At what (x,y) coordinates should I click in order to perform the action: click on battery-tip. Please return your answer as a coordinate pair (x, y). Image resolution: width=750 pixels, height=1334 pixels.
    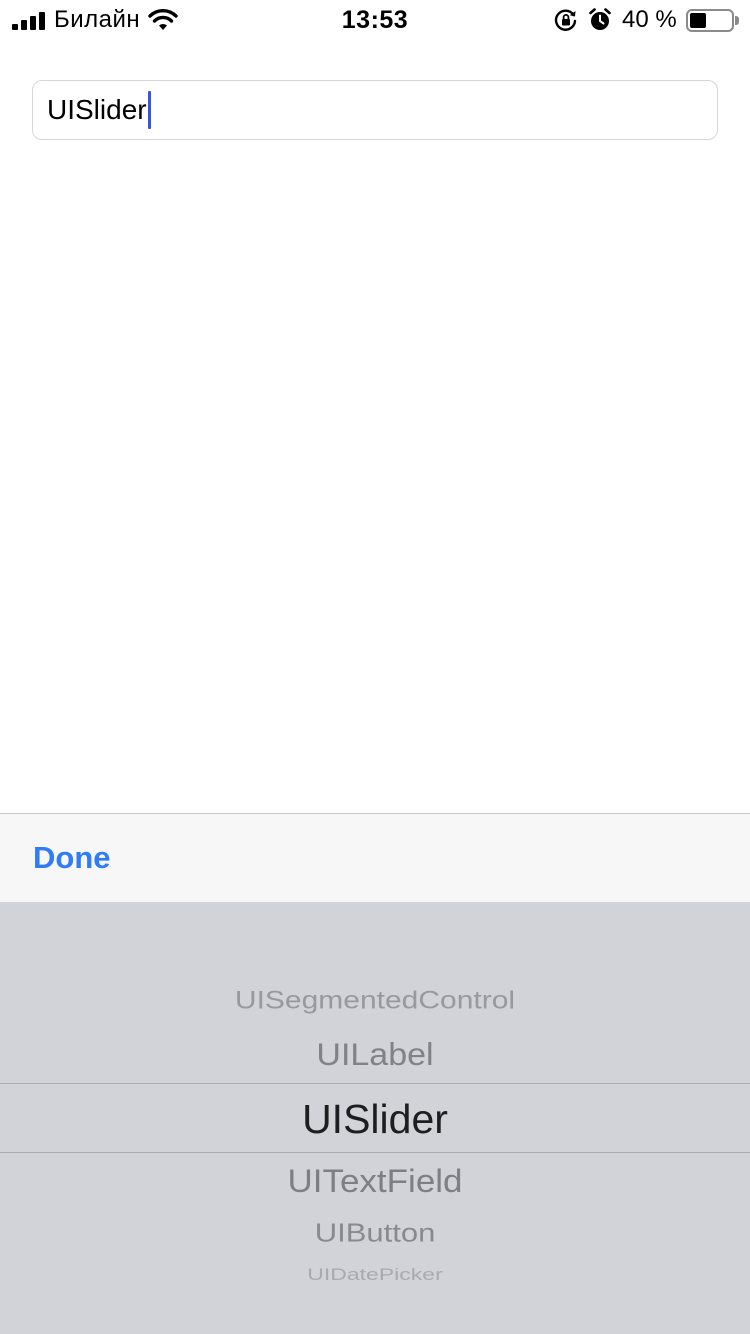
    Looking at the image, I should click on (737, 20).